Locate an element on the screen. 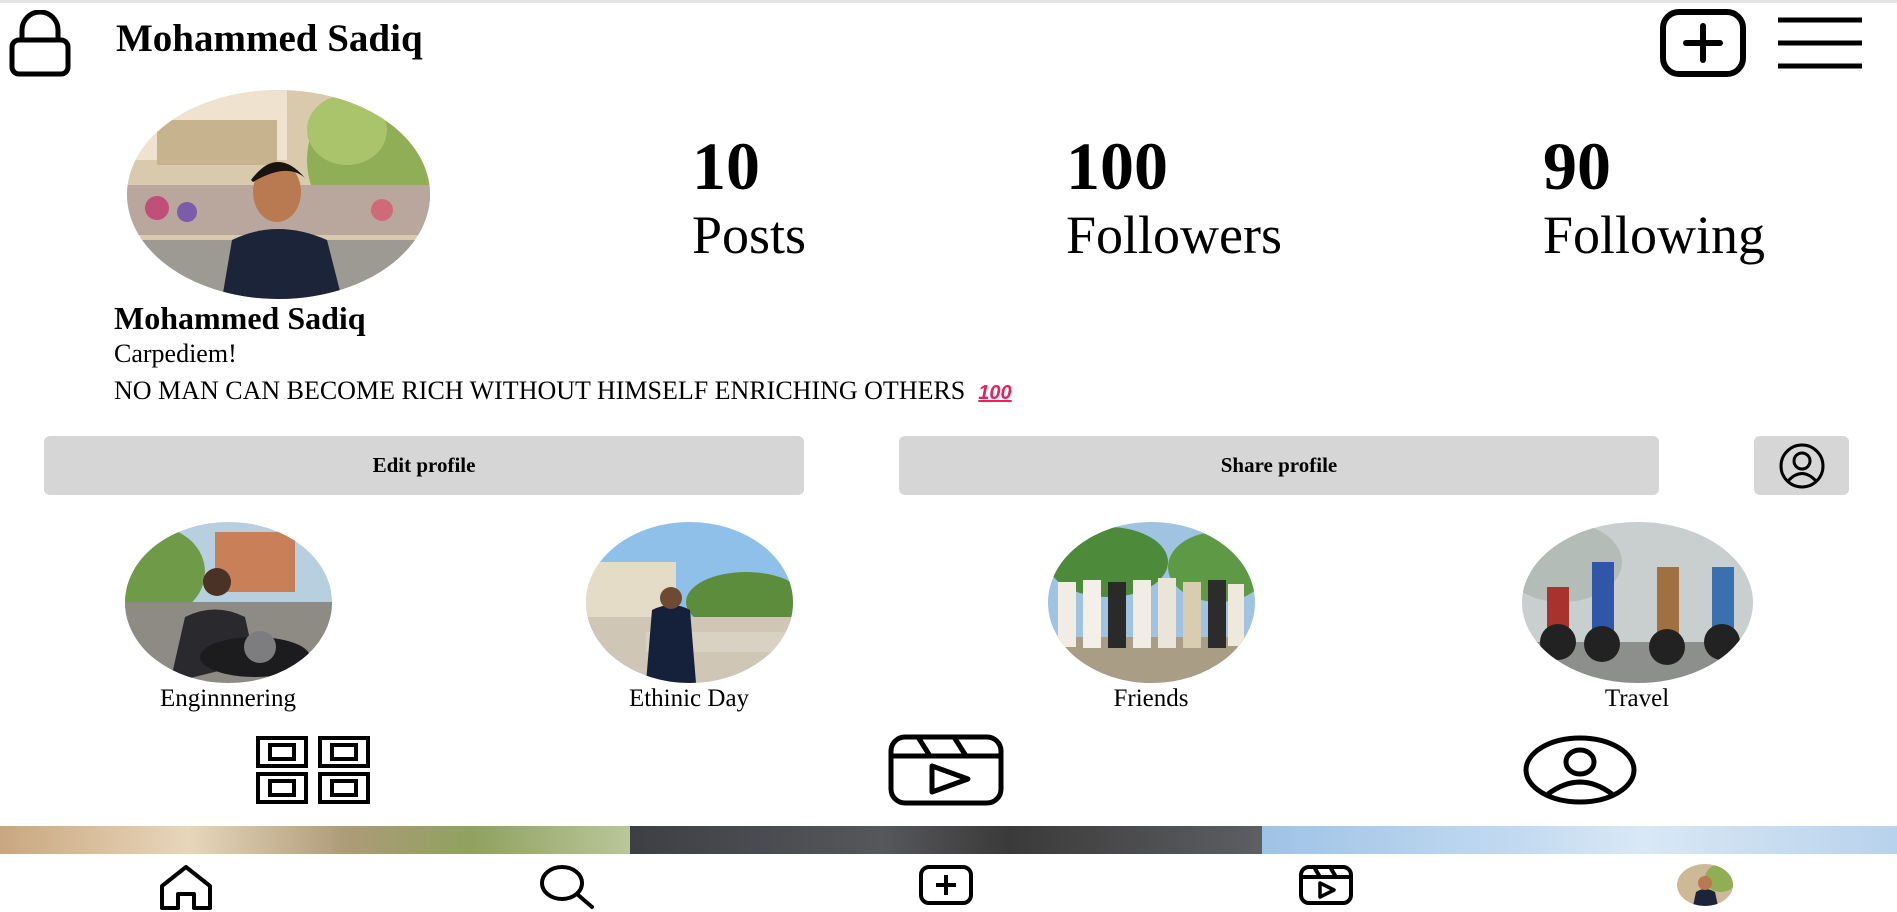  following-count: 90 is located at coordinates (1577, 166).